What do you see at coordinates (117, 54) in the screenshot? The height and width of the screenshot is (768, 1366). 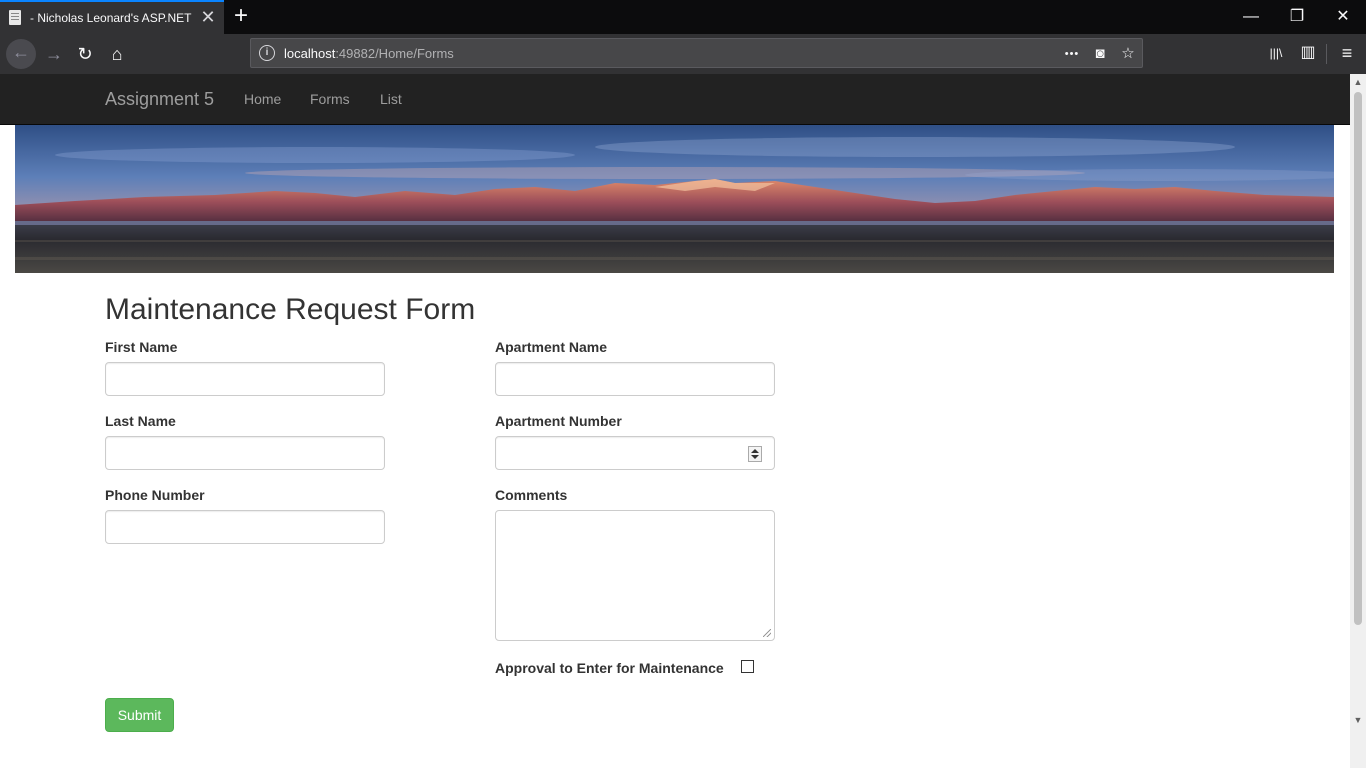 I see `home-icon: ⌂` at bounding box center [117, 54].